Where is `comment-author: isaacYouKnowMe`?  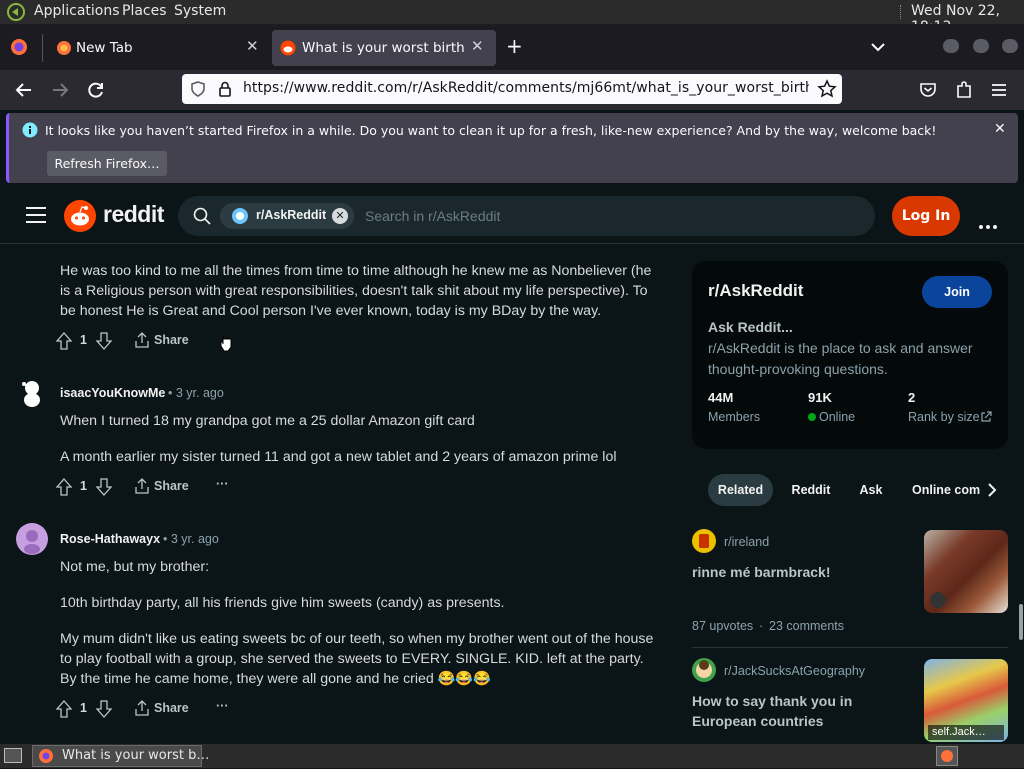
comment-author: isaacYouKnowMe is located at coordinates (112, 393).